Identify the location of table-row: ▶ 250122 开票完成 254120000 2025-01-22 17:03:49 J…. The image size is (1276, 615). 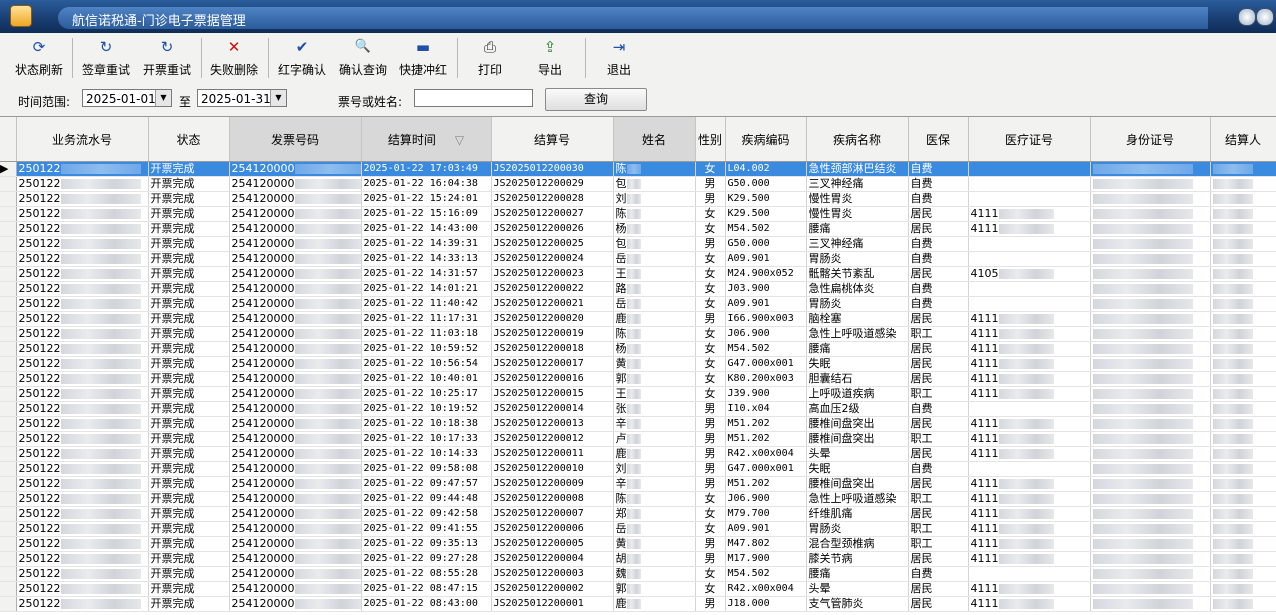
(638, 169).